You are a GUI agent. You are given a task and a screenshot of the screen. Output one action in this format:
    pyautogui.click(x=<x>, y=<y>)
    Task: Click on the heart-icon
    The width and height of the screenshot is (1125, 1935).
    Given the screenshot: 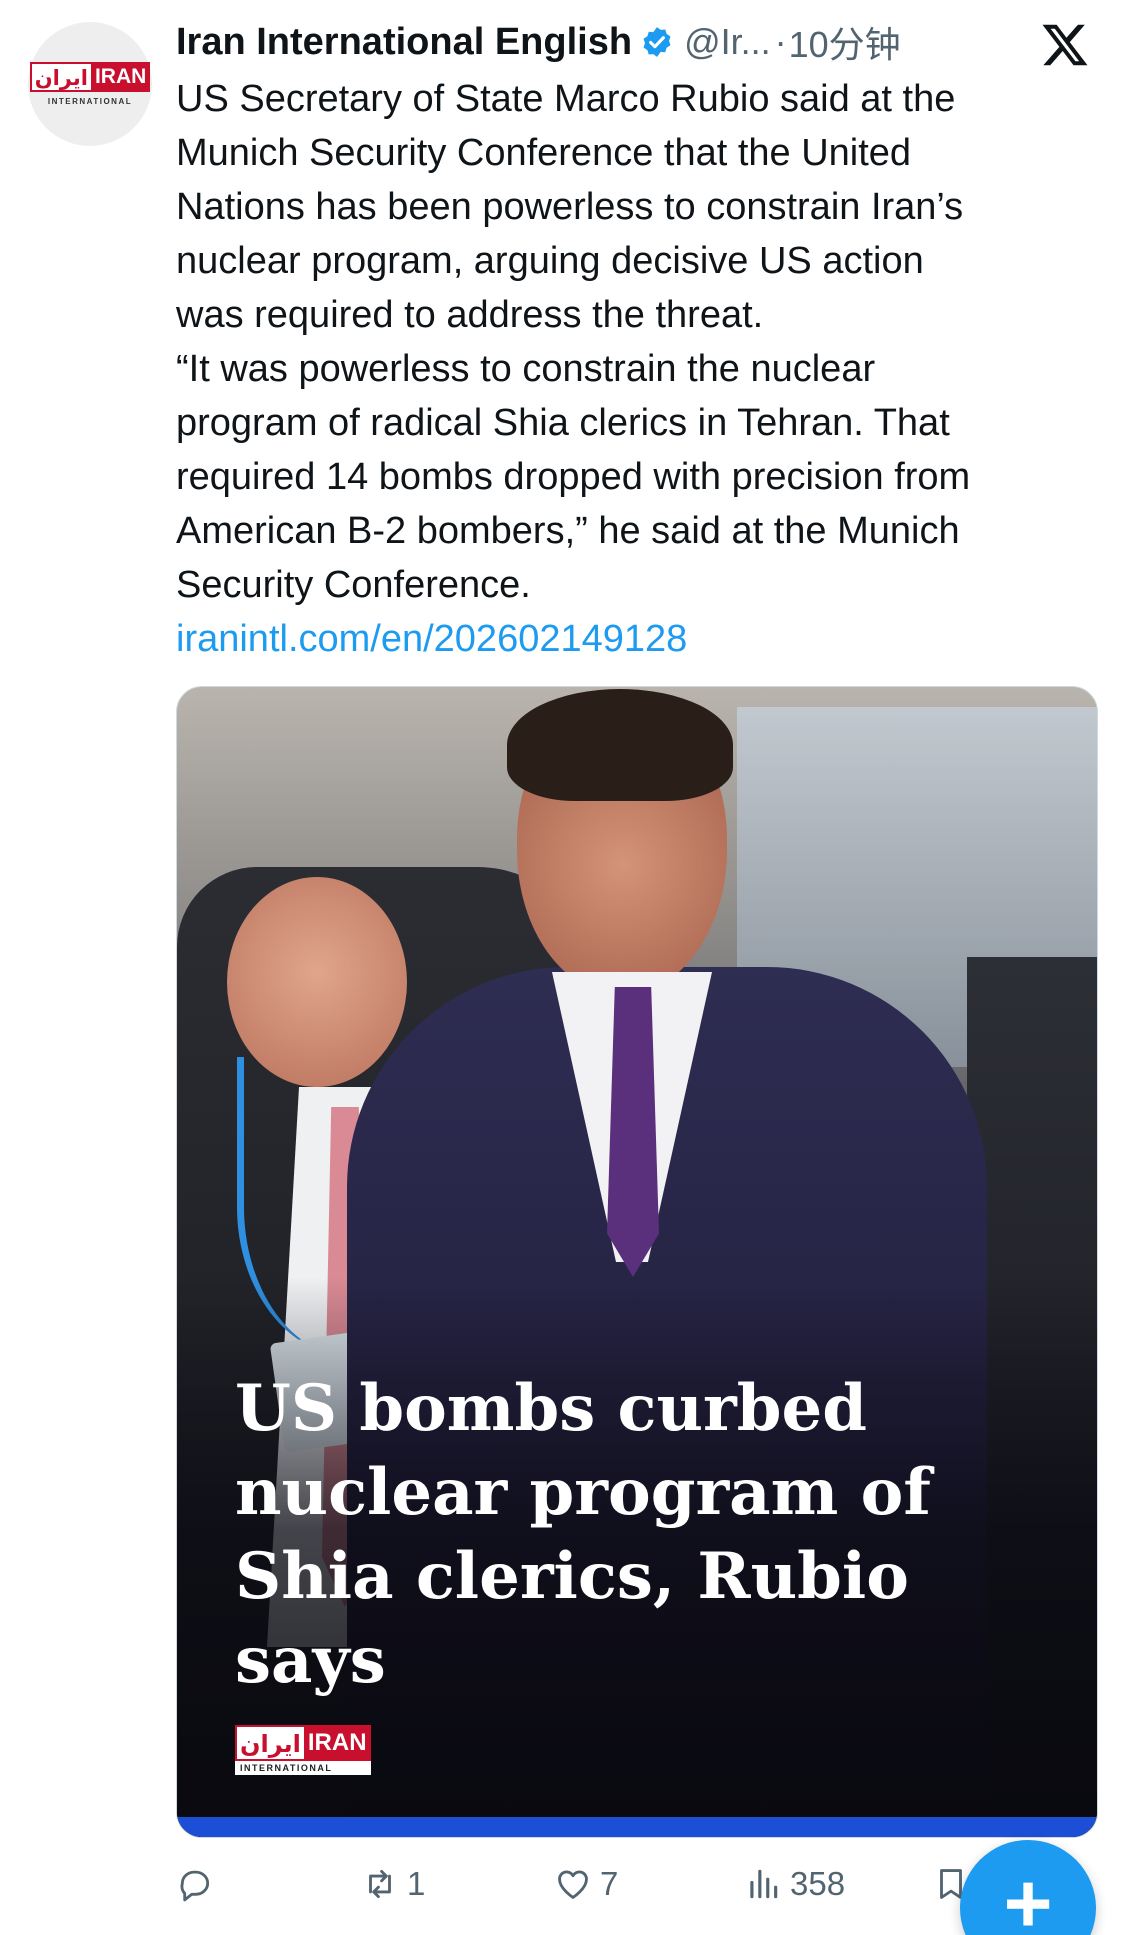 What is the action you would take?
    pyautogui.click(x=573, y=1884)
    